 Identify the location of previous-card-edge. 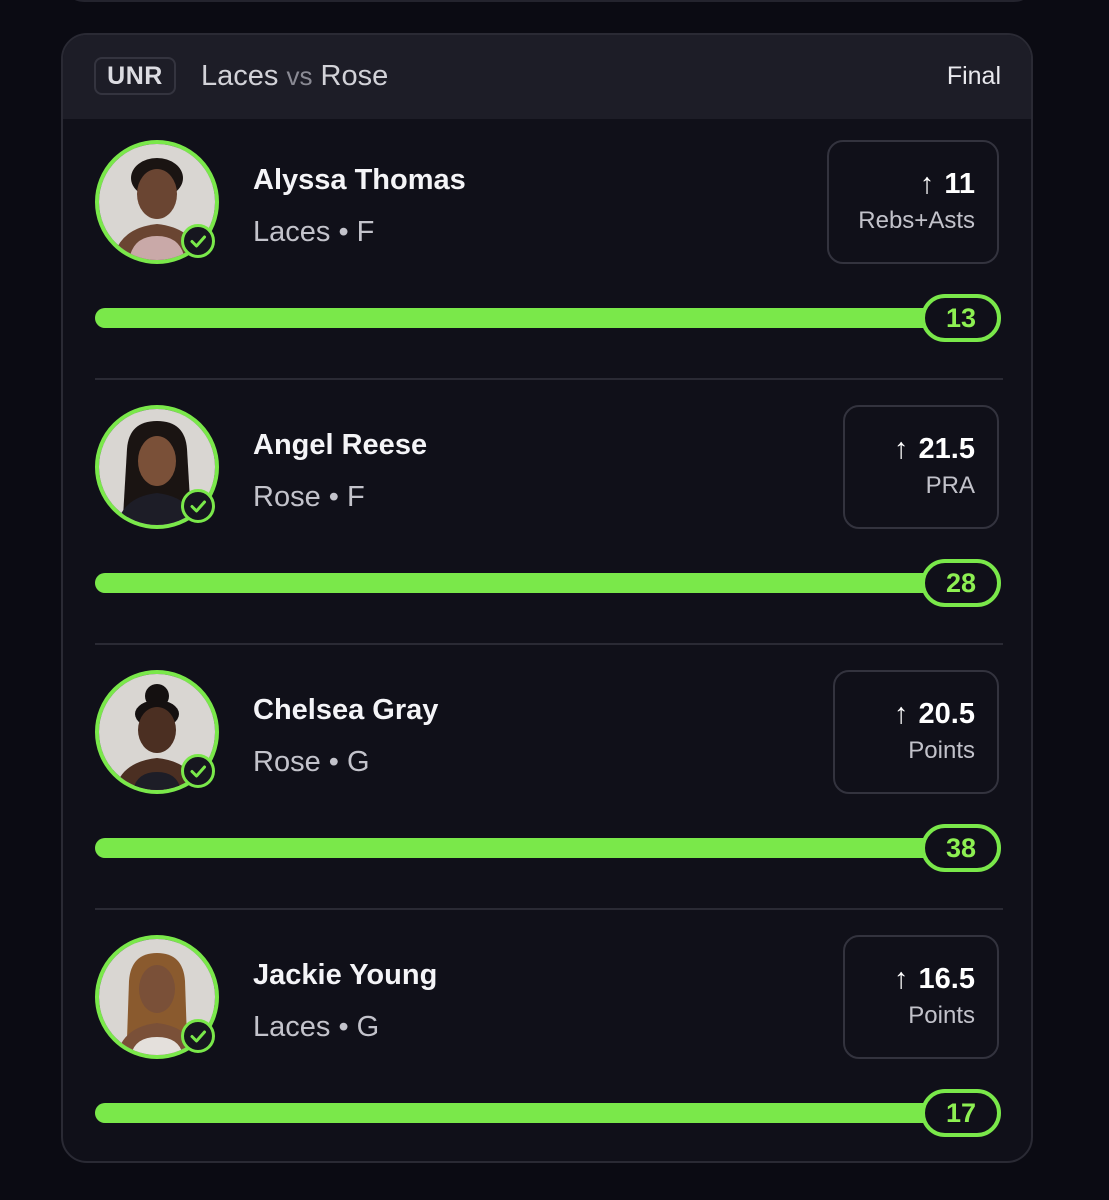
(549, 1).